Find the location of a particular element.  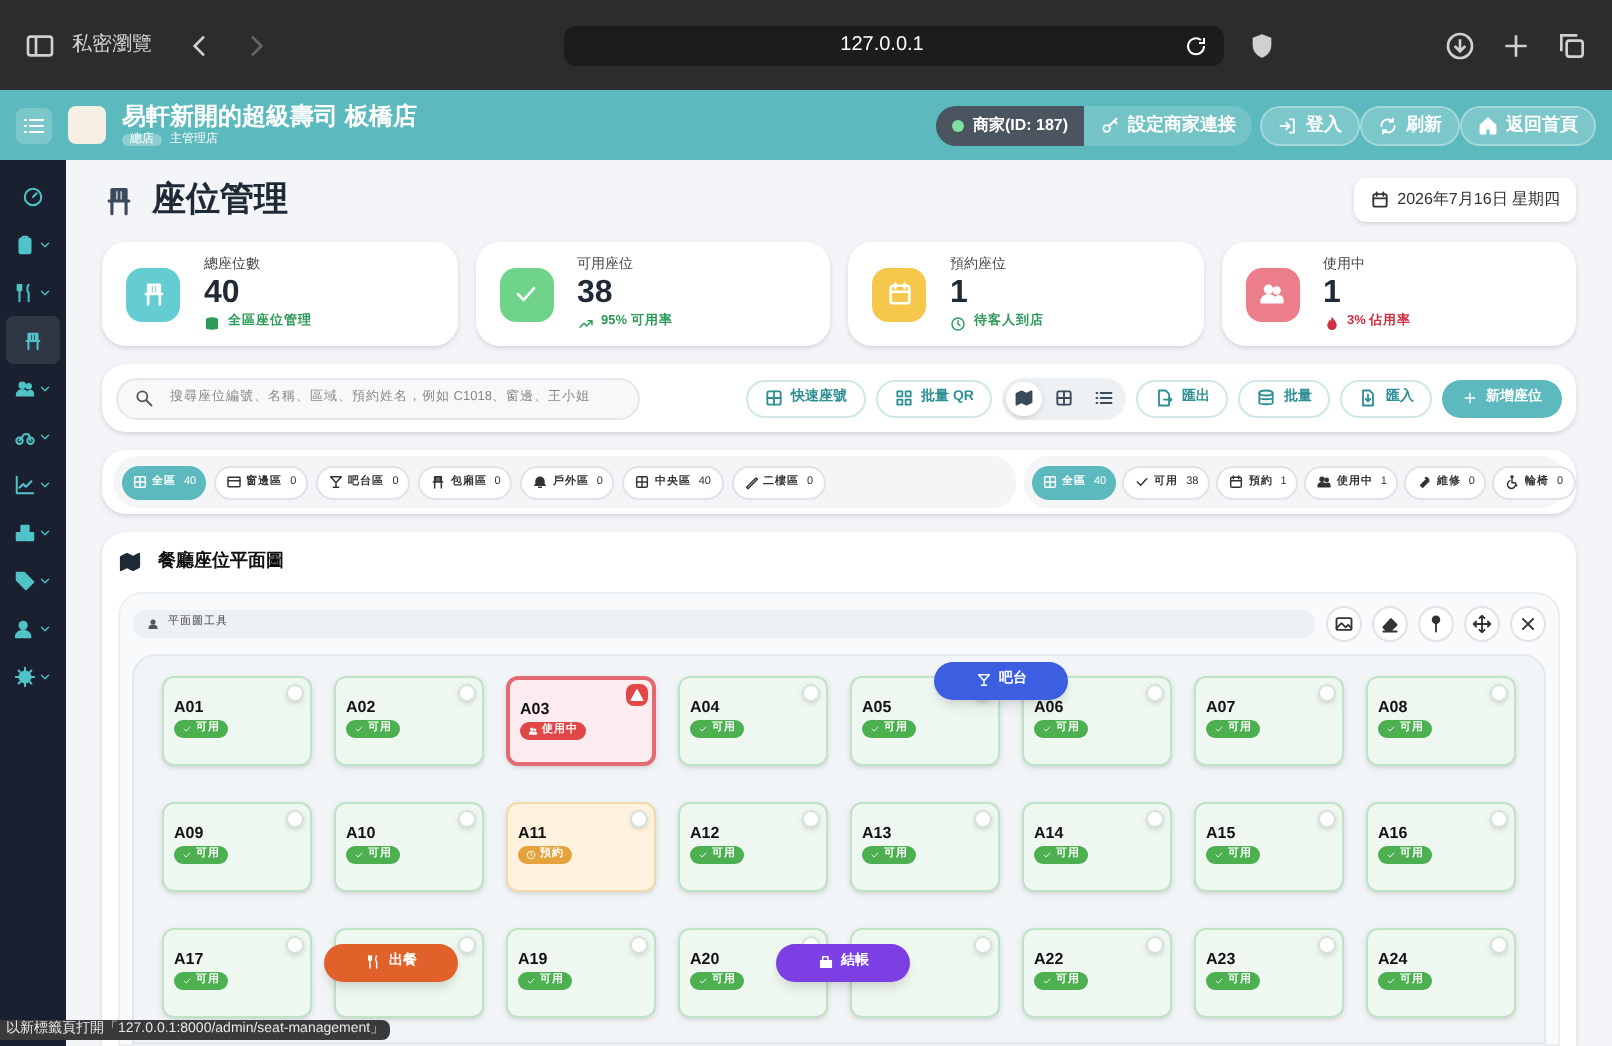

seat-label: A23 is located at coordinates (1221, 959).